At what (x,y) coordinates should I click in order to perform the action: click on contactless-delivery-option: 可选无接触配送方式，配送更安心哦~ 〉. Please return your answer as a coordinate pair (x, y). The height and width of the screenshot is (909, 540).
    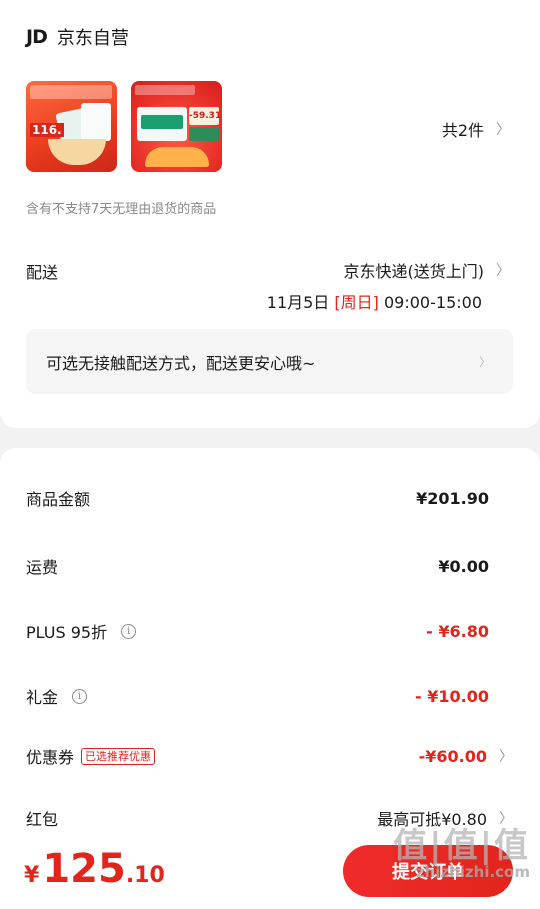
    Looking at the image, I should click on (269, 361).